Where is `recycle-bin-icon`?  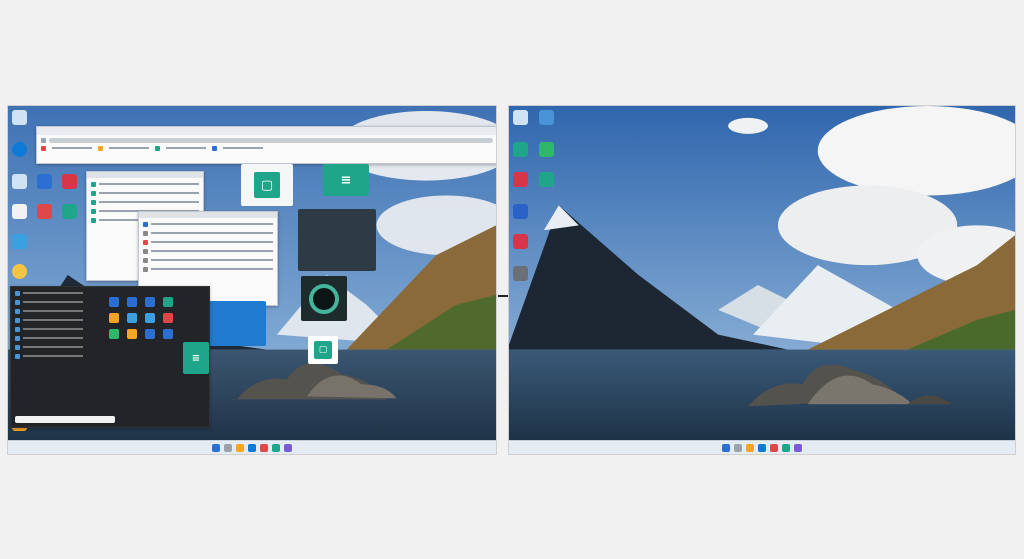 recycle-bin-icon is located at coordinates (19, 117).